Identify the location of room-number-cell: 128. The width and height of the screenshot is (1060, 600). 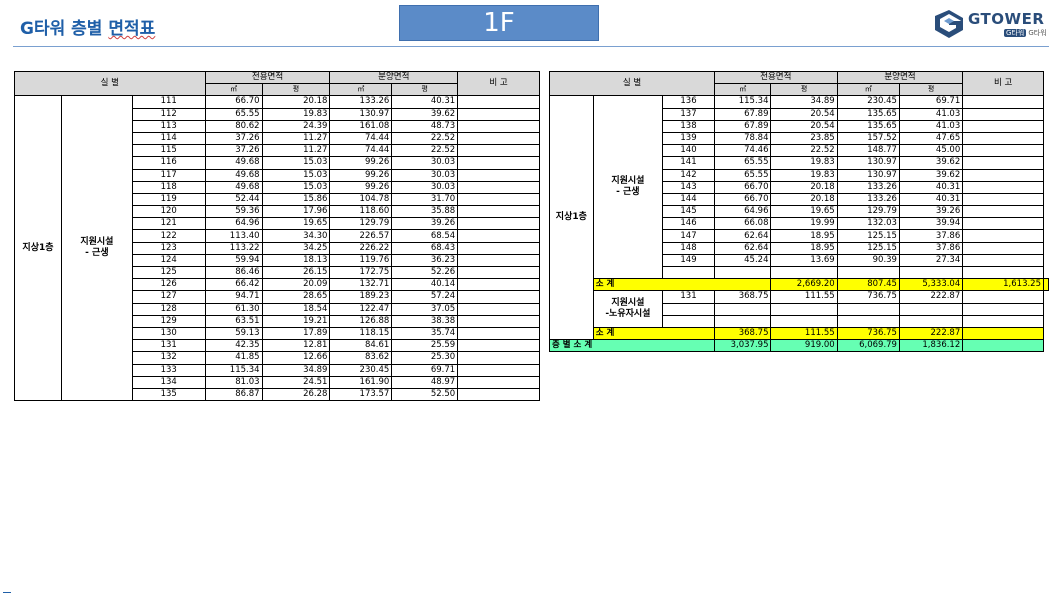
(168, 309).